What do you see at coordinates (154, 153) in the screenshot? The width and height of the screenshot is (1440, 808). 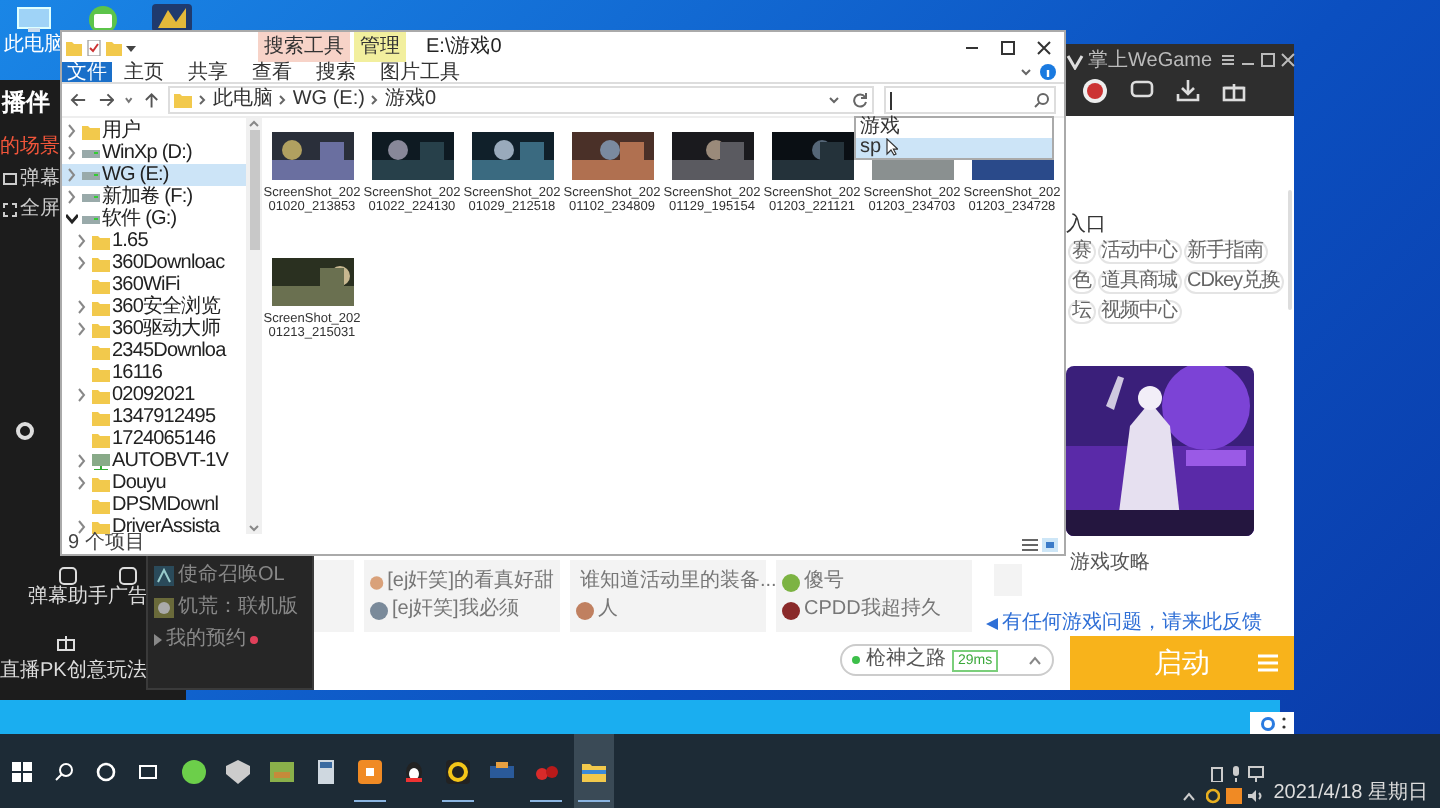 I see `tree-item: WinXp (D:)` at bounding box center [154, 153].